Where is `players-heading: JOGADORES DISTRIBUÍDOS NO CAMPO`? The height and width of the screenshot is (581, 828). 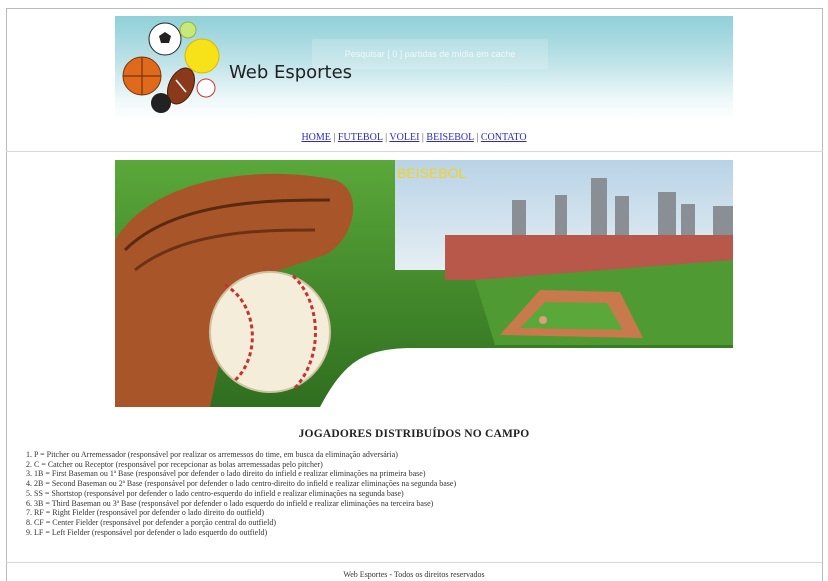
players-heading: JOGADORES DISTRIBUÍDOS NO CAMPO is located at coordinates (414, 434).